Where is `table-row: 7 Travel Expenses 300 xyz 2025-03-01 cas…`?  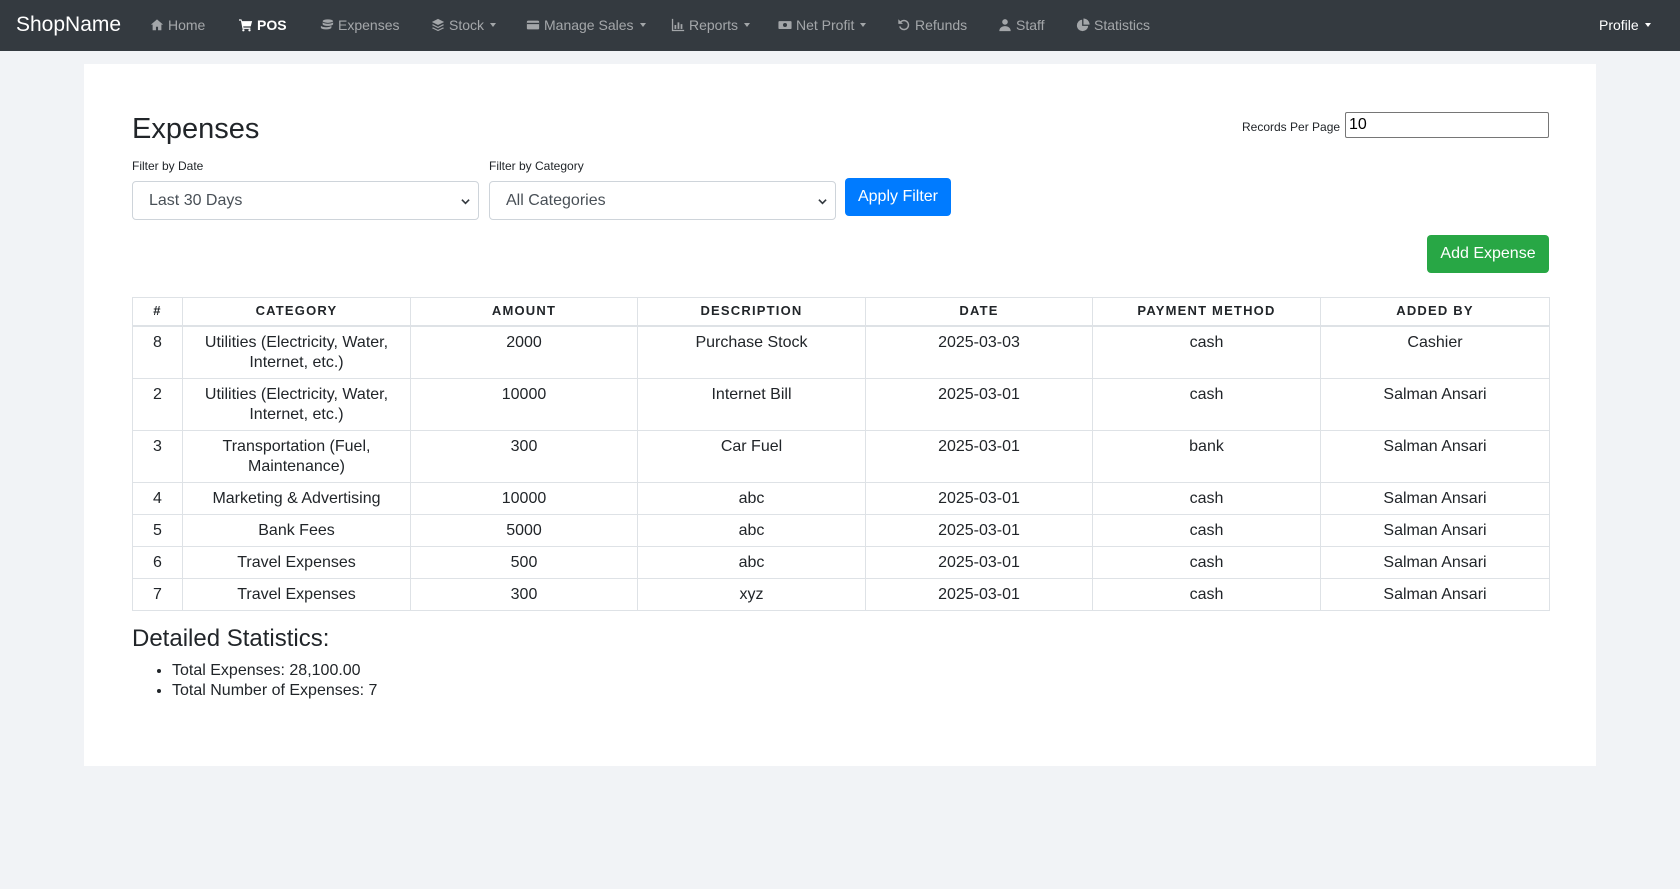
table-row: 7 Travel Expenses 300 xyz 2025-03-01 cas… is located at coordinates (841, 594).